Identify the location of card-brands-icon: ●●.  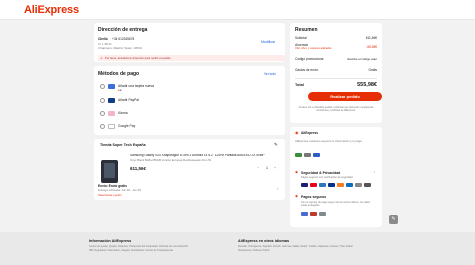
(120, 90).